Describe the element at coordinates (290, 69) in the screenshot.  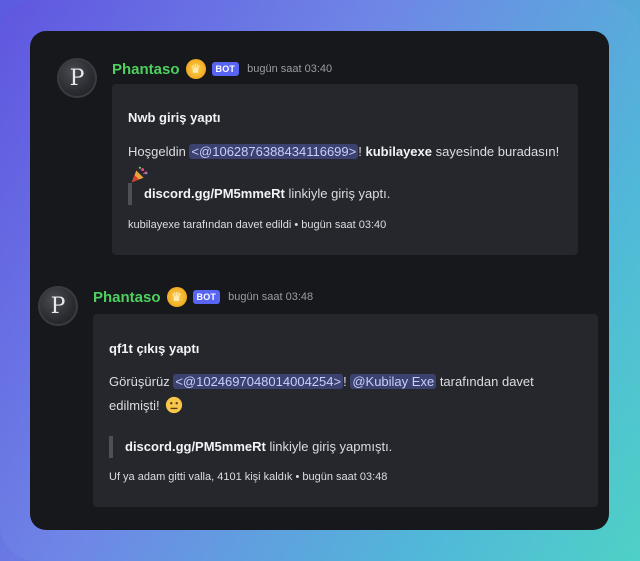
I see `timestamp: bugün saat 03:40` at that location.